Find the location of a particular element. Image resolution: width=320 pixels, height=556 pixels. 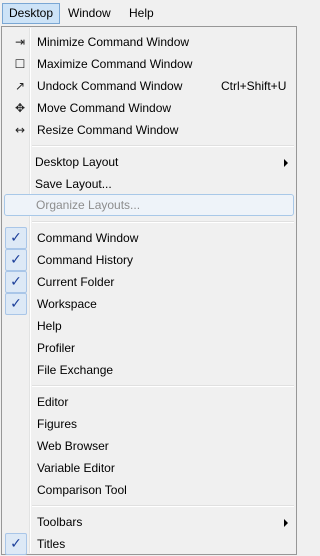

profiler-item: Profiler is located at coordinates (149, 348).